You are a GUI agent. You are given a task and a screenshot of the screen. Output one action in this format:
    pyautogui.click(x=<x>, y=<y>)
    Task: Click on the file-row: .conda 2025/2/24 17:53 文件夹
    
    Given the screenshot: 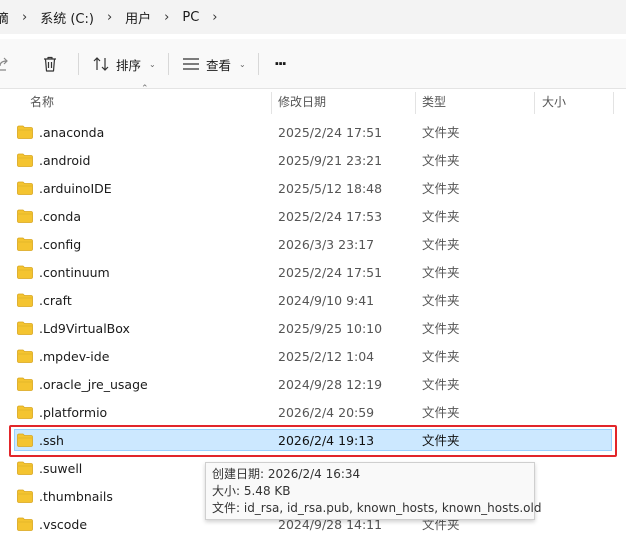 What is the action you would take?
    pyautogui.click(x=313, y=217)
    